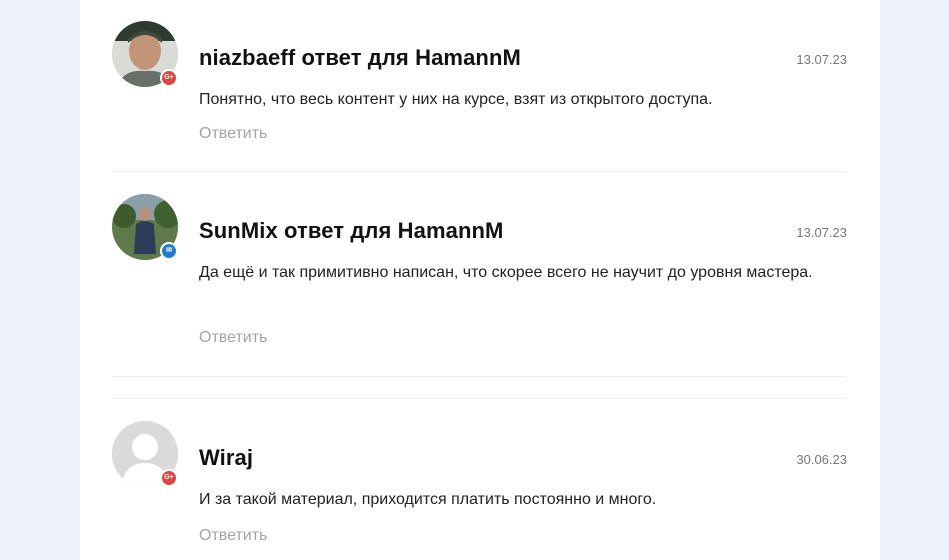 Image resolution: width=949 pixels, height=560 pixels. I want to click on mail-icon: ✉, so click(169, 251).